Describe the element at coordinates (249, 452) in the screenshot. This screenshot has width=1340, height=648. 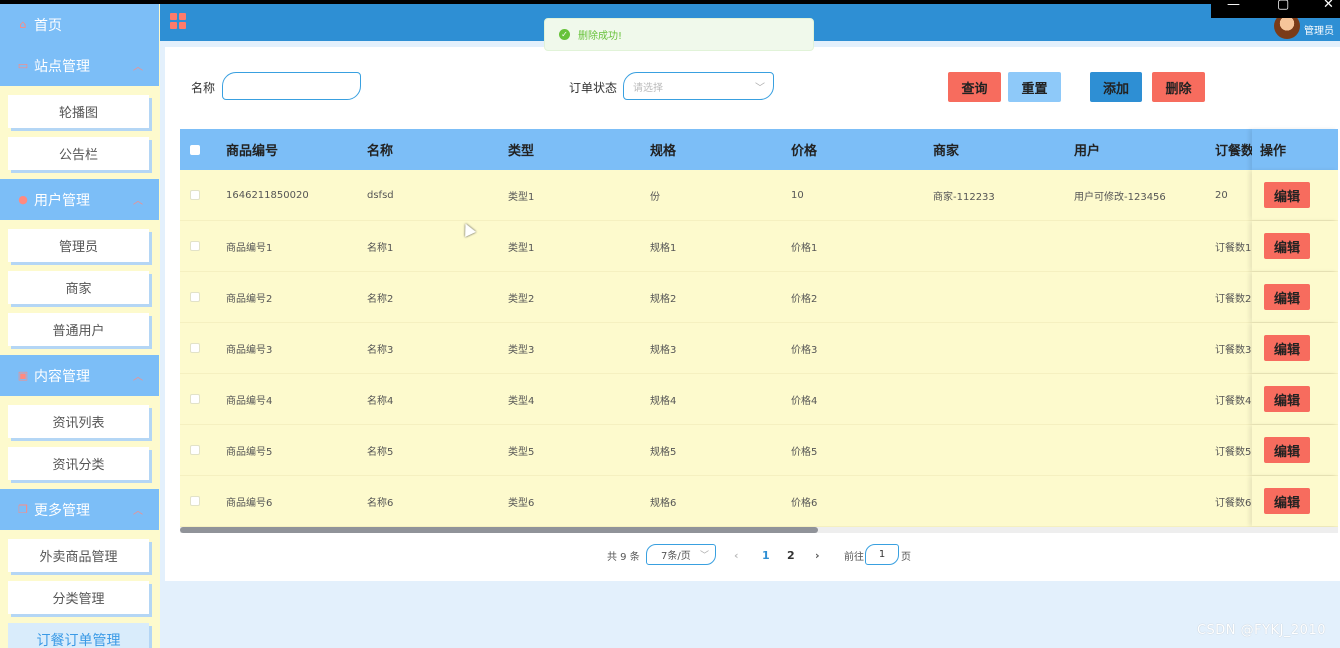
I see `table-cell: 商品编号5` at that location.